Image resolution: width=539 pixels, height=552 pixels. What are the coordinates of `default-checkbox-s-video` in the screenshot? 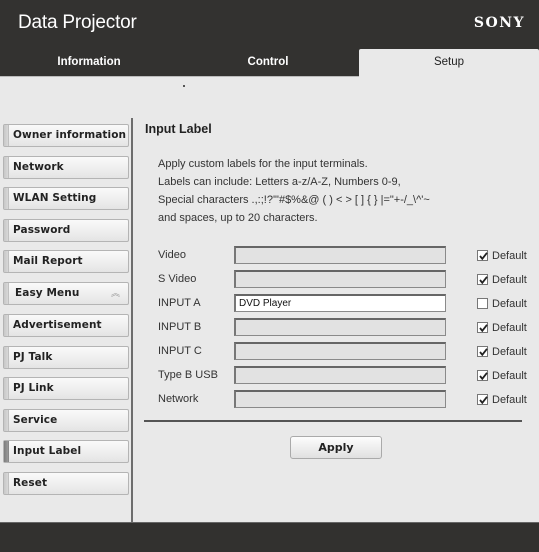 It's located at (482, 279).